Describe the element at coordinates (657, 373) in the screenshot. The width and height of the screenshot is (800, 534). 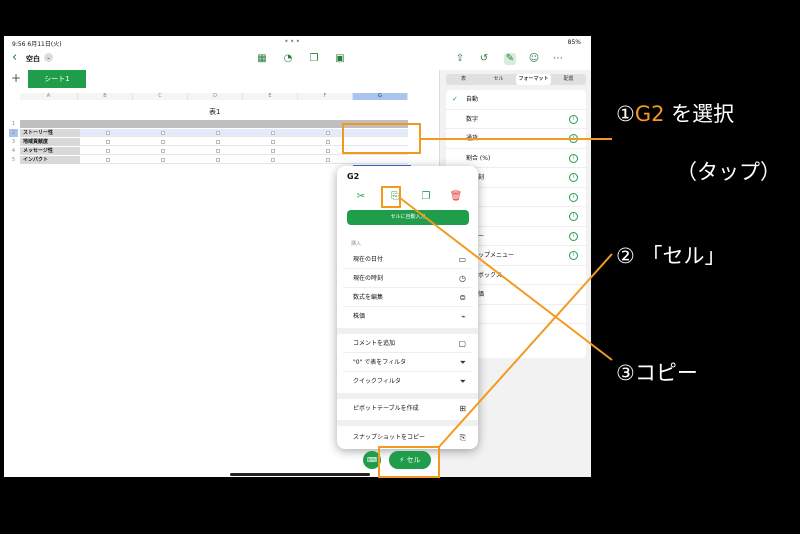
I see `annotation-step3: ③コピー` at that location.